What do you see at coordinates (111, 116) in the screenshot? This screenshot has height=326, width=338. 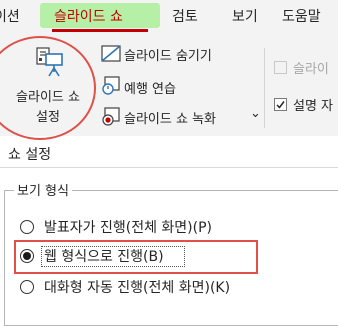 I see `record-slide-show-icon` at bounding box center [111, 116].